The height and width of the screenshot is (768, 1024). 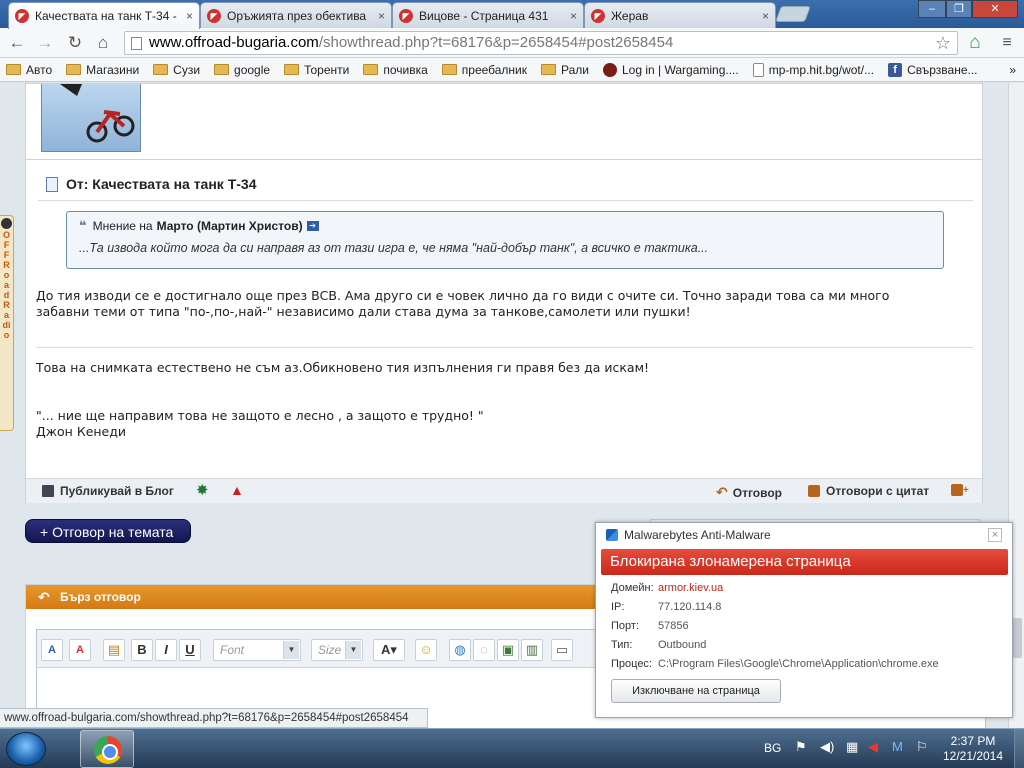 What do you see at coordinates (697, 535) in the screenshot?
I see `notification-app-name: Malwarebytes Anti-Malware` at bounding box center [697, 535].